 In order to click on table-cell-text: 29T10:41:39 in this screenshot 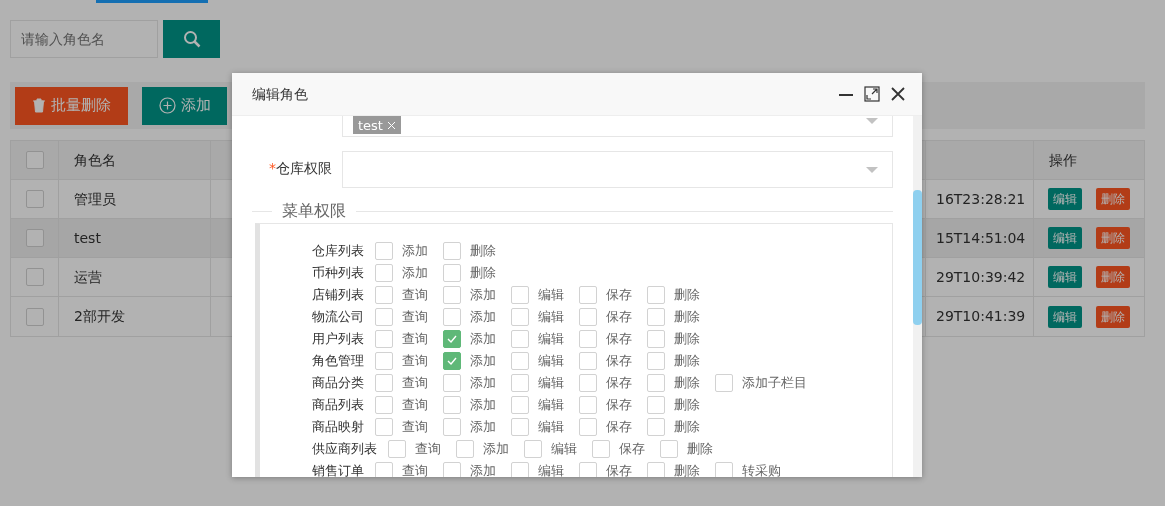, I will do `click(981, 316)`.